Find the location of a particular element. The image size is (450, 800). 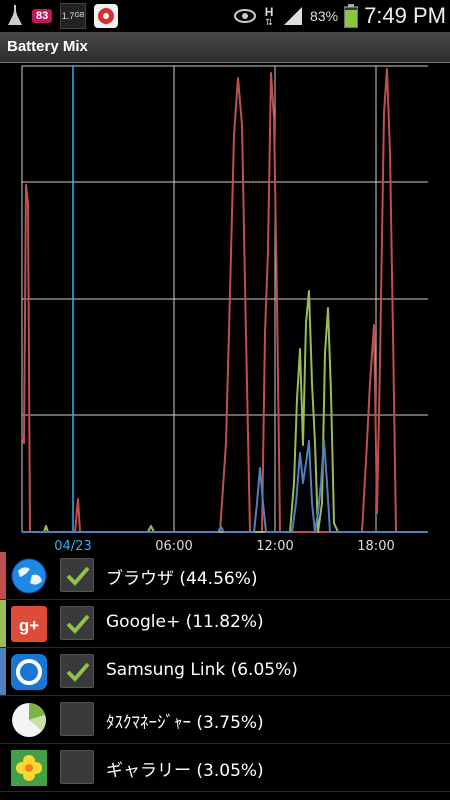

storage-unit: GB is located at coordinates (79, 15).